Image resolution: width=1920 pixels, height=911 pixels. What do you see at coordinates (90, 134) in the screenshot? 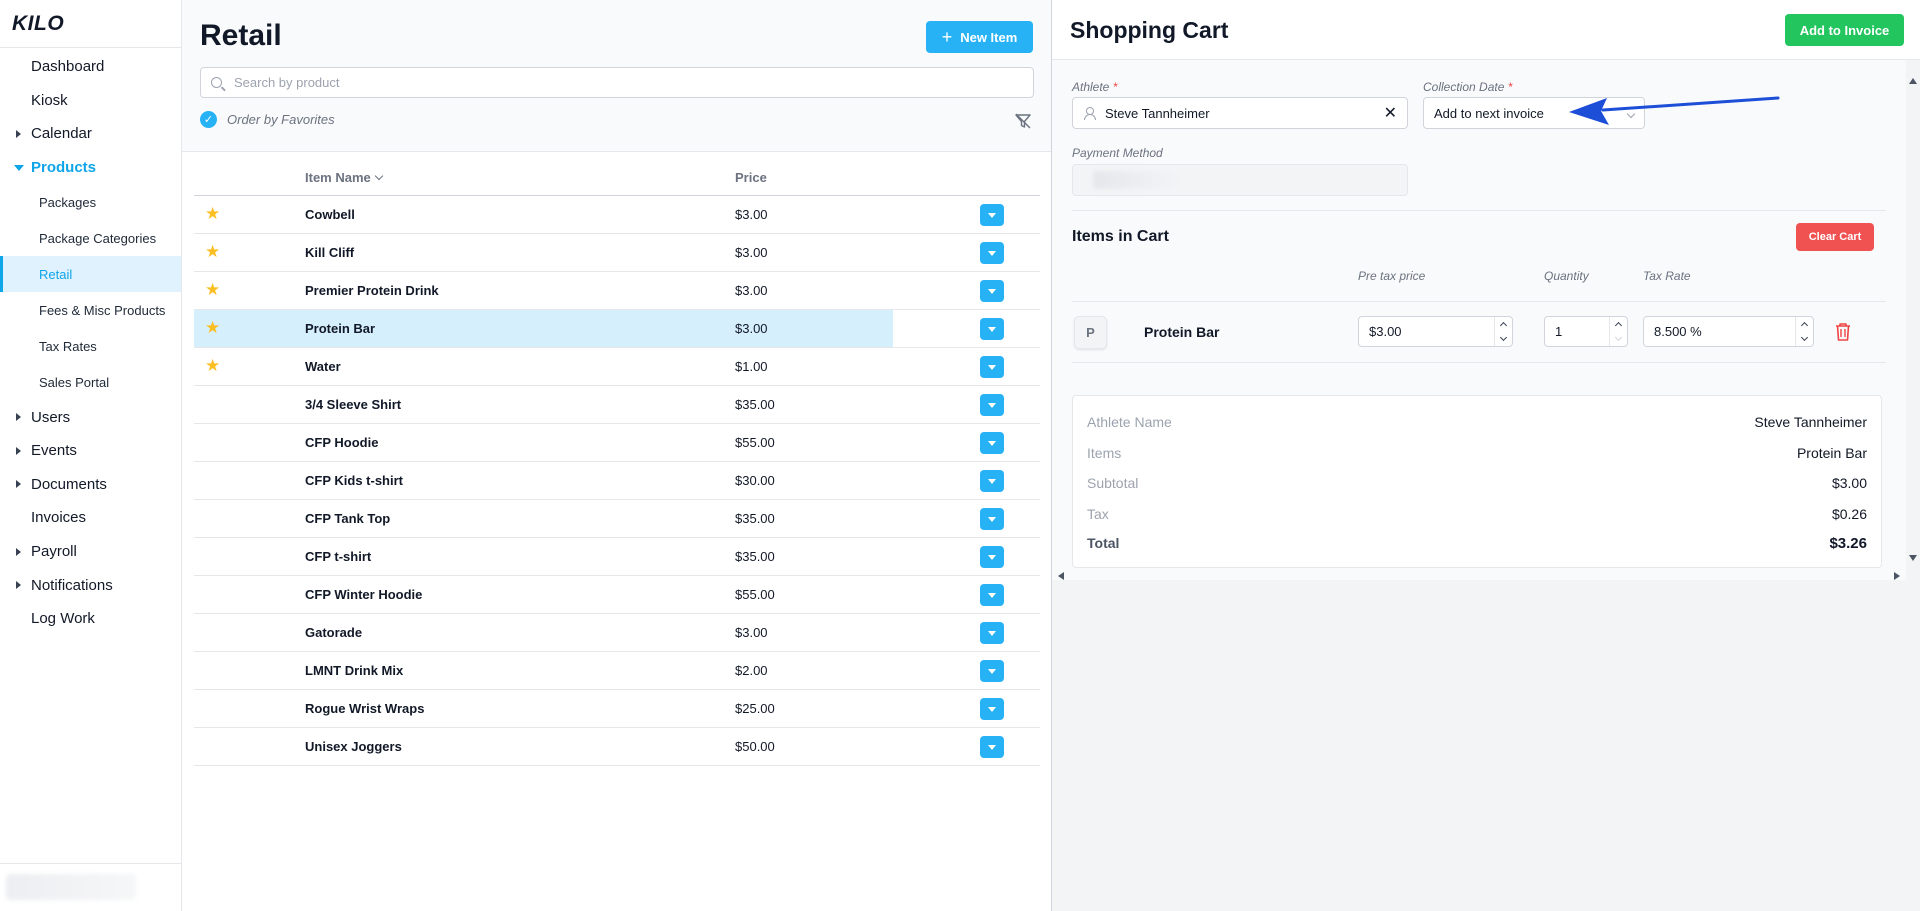
I see `sidebar-item-calendar: Calendar` at bounding box center [90, 134].